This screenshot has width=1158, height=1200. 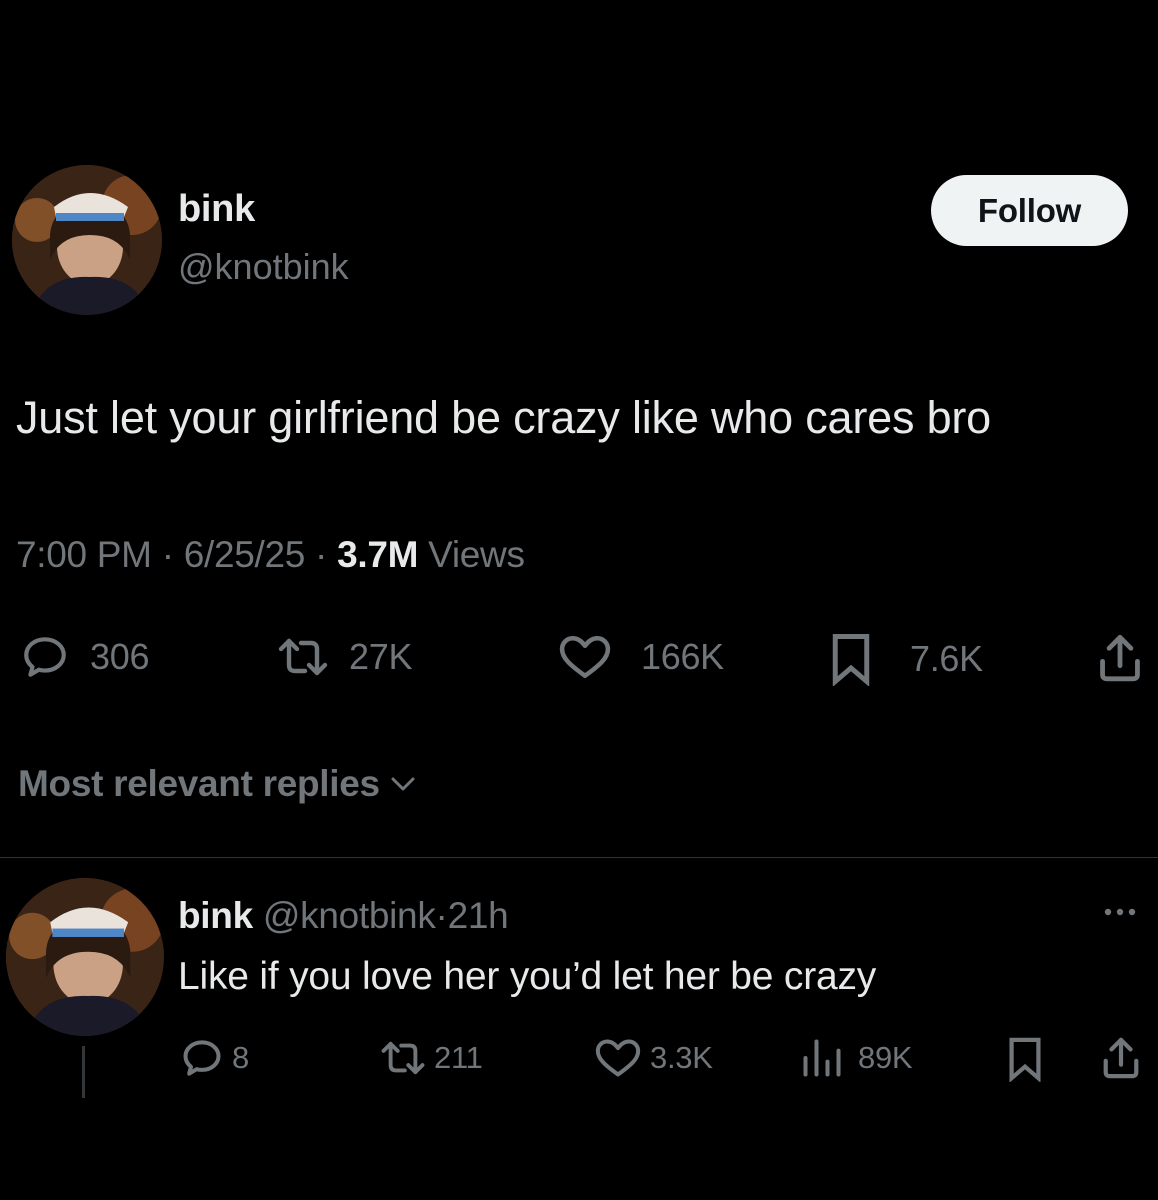 I want to click on reply-sort-dropdown: Most relevant replies, so click(x=218, y=784).